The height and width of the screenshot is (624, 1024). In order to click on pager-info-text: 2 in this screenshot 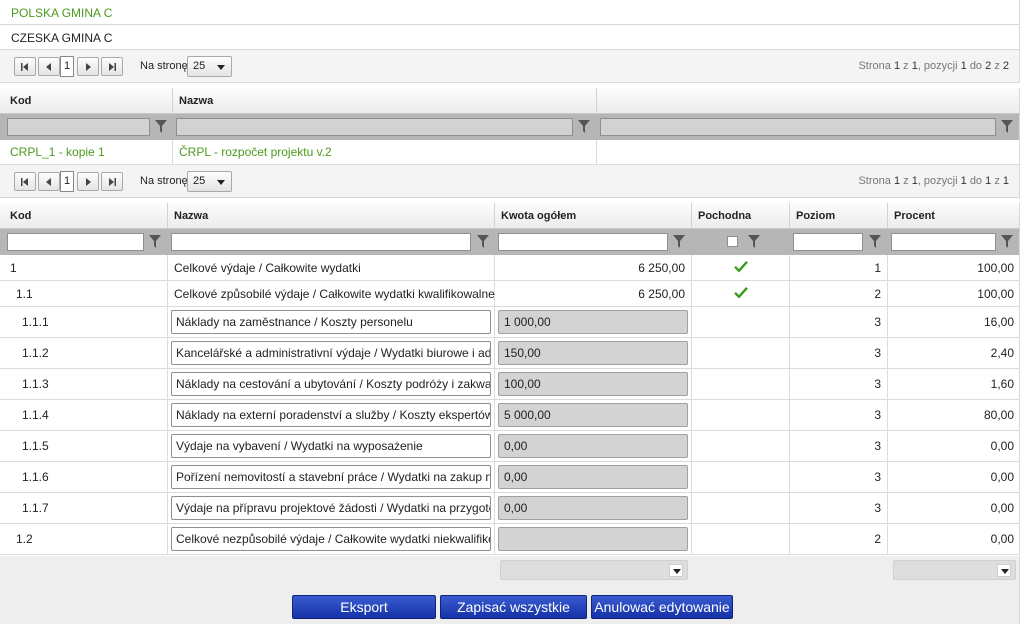, I will do `click(1005, 66)`.